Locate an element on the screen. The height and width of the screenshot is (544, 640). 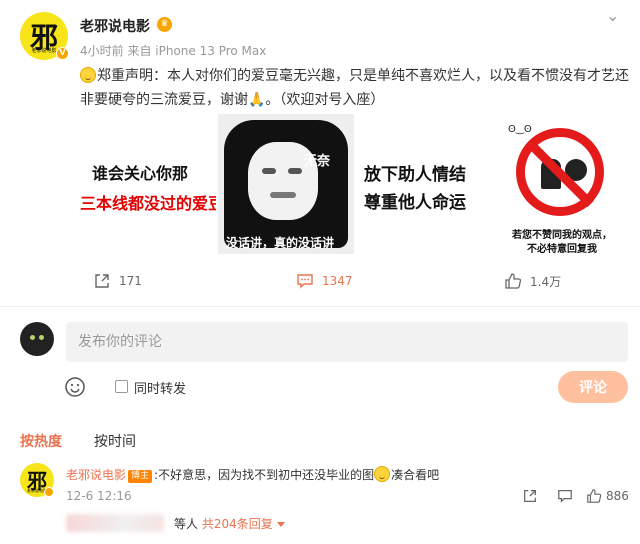
post-source: 来自 iPhone 13 Pro Max is located at coordinates (197, 51).